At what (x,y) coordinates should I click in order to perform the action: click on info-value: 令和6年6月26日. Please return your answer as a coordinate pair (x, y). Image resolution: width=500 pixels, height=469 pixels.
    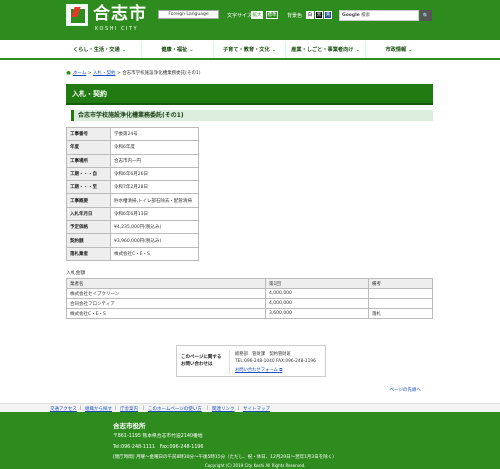
    Looking at the image, I should click on (154, 174).